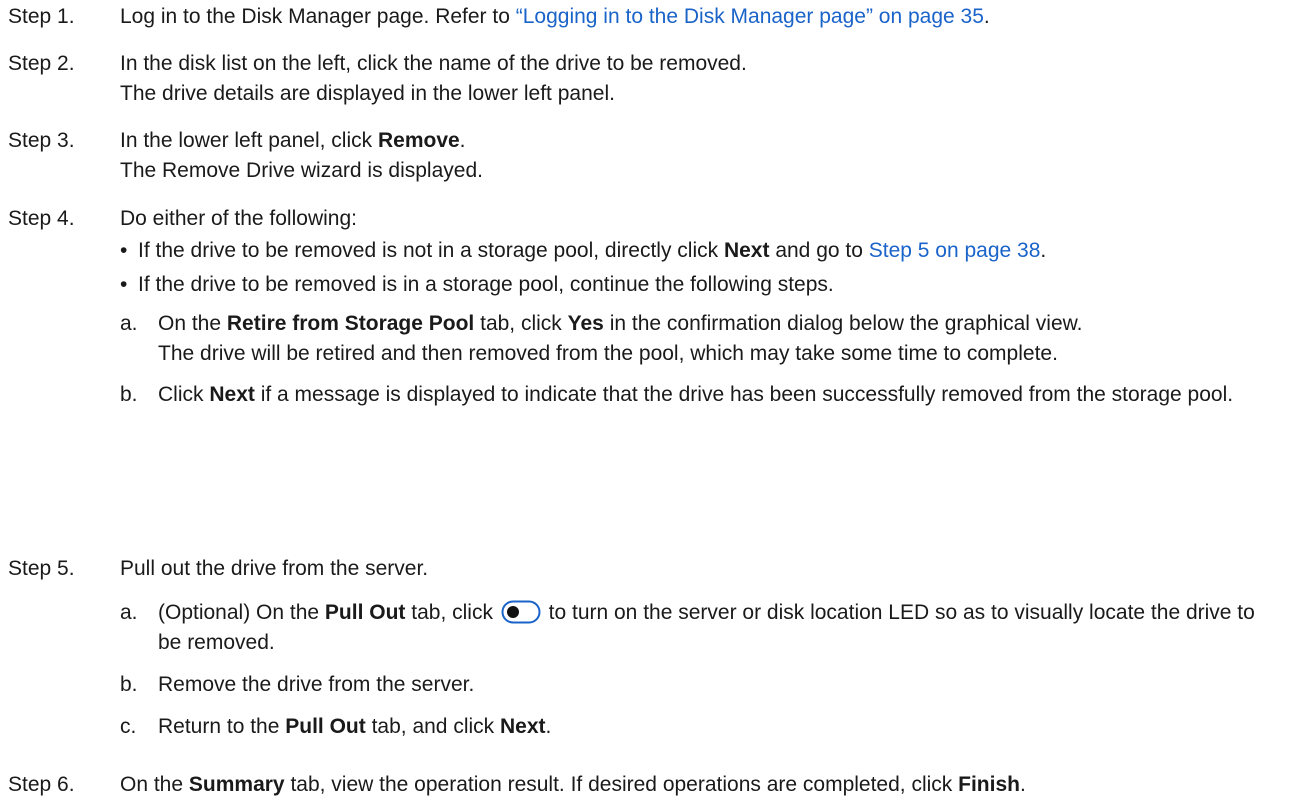 The width and height of the screenshot is (1290, 803). What do you see at coordinates (184, 394) in the screenshot?
I see `text-run: Click` at bounding box center [184, 394].